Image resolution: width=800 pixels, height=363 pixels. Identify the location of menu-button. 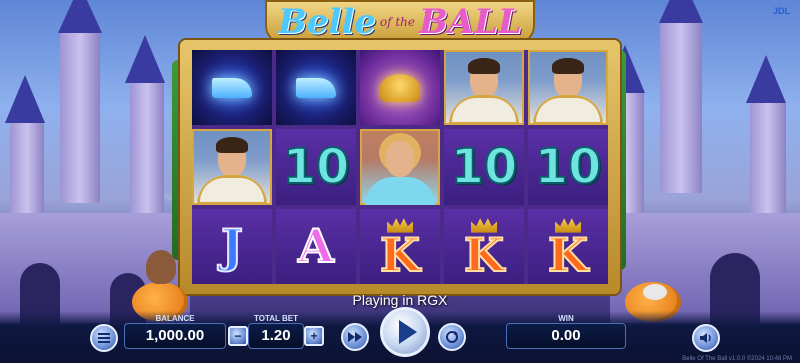
(104, 338).